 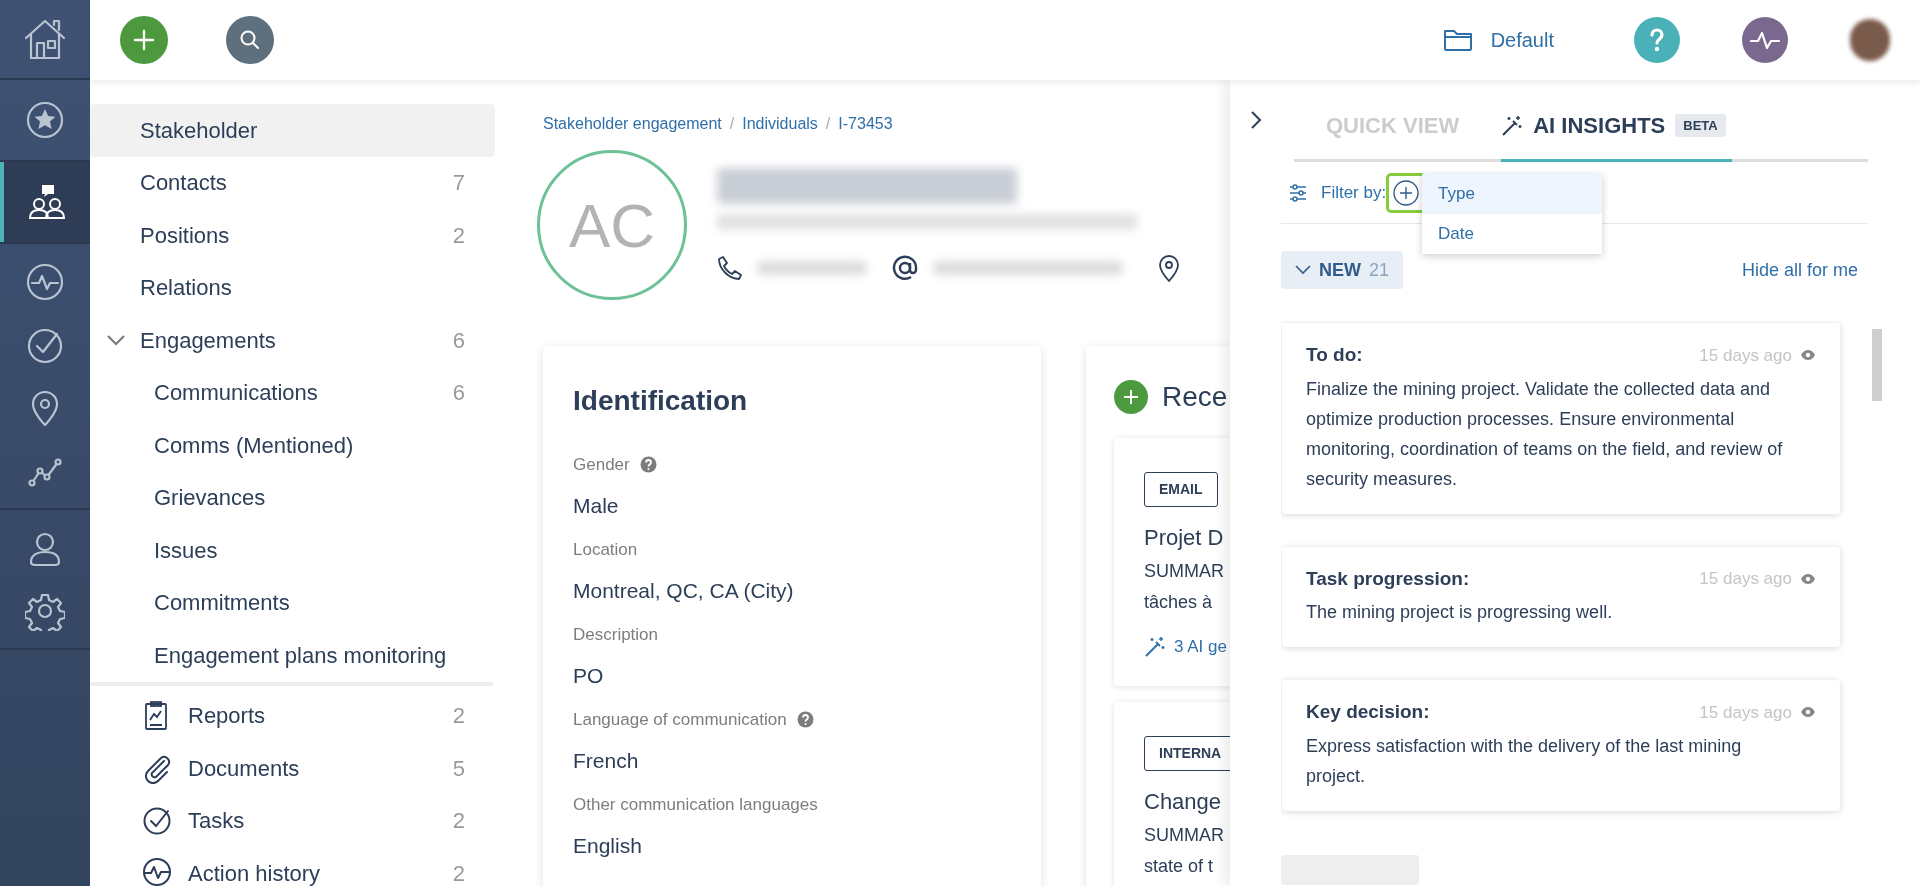 I want to click on insight-title: Key decision:, so click(x=1368, y=712).